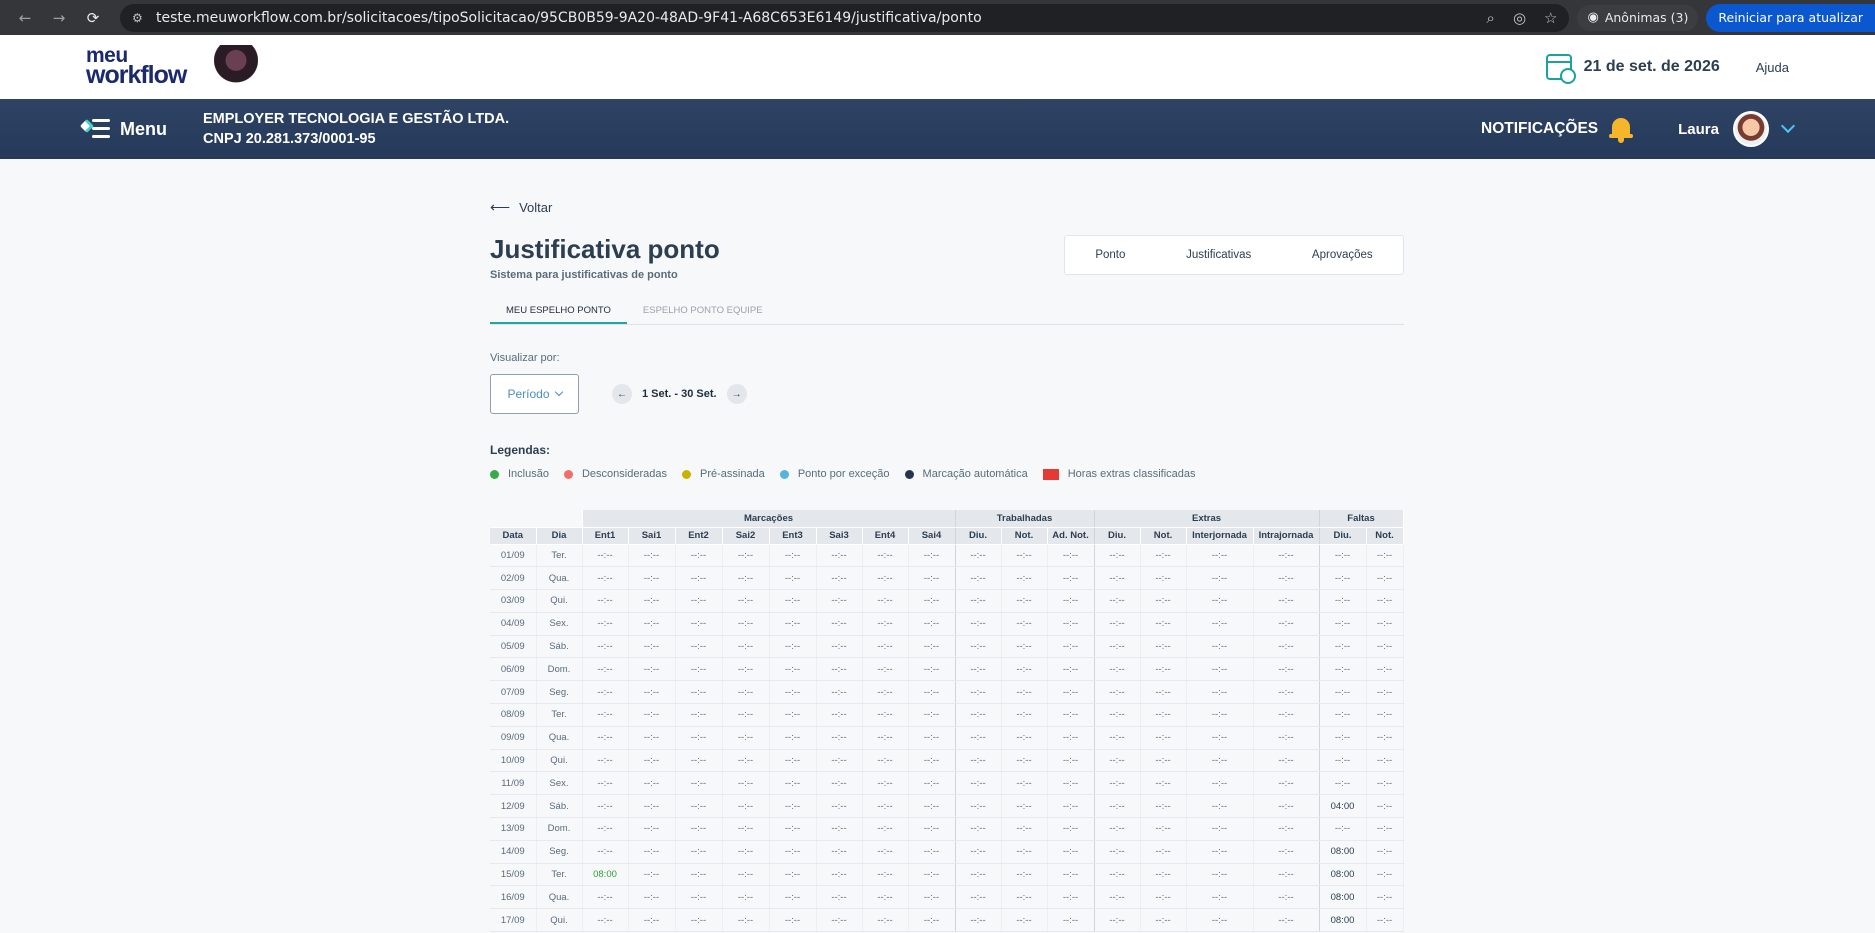  I want to click on previous-period-button: ←, so click(622, 394).